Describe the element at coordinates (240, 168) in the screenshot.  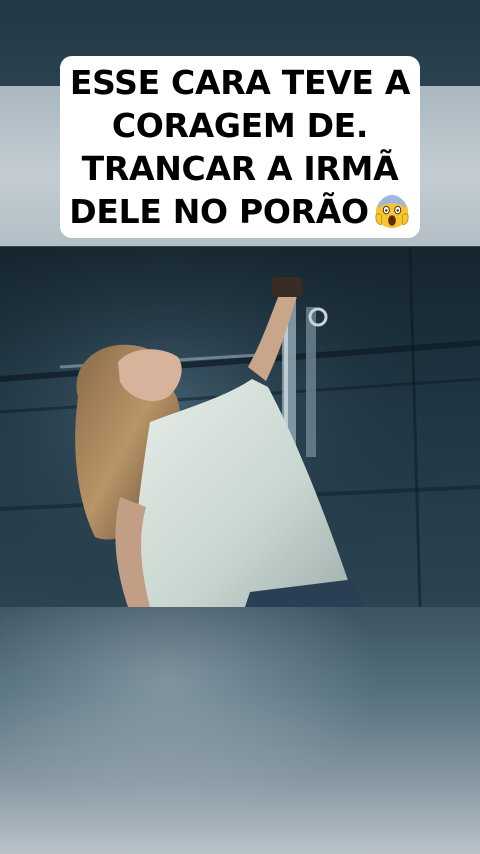
I see `caption-line-3: TRANCAR A IRMÃ` at that location.